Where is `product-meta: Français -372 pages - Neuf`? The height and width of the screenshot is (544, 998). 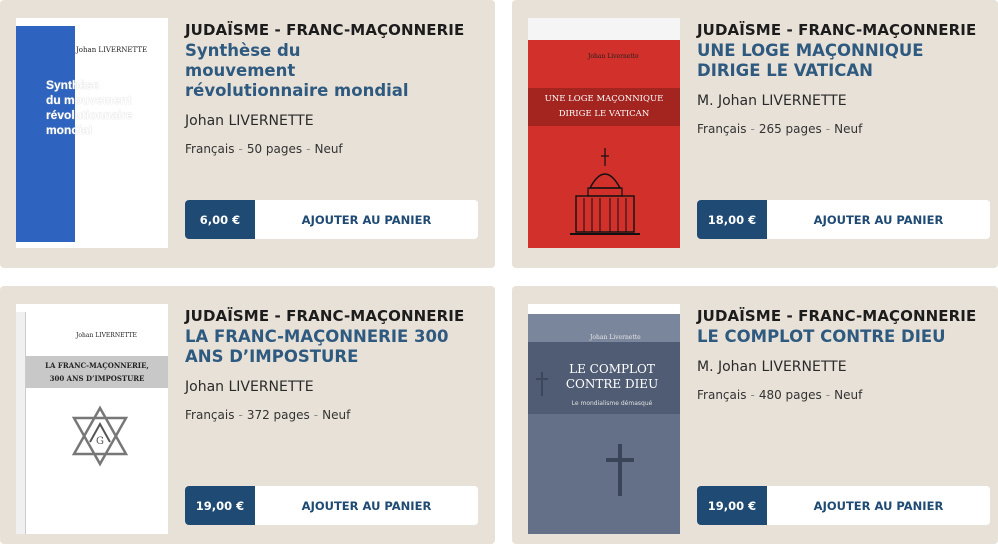
product-meta: Français -372 pages - Neuf is located at coordinates (332, 415).